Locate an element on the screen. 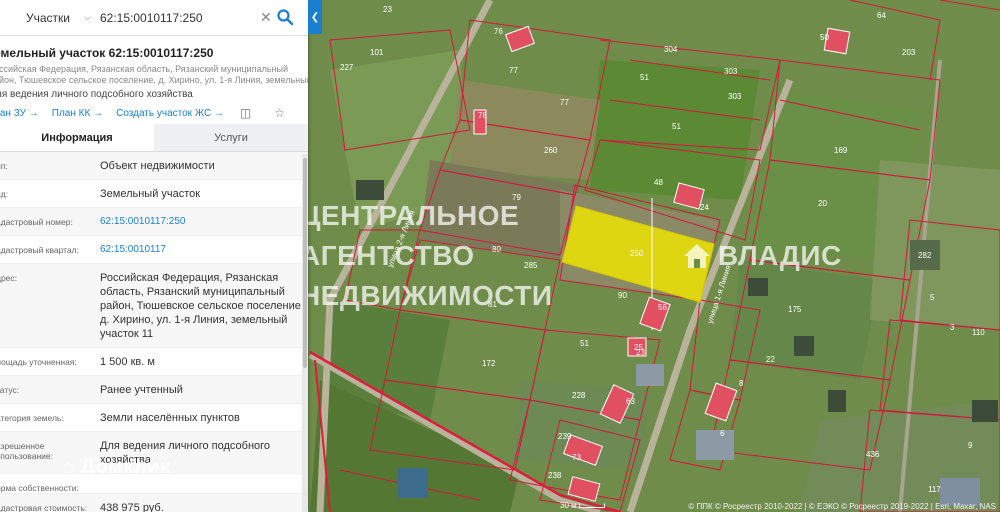 This screenshot has height=512, width=1000. info-value: Ранее учтенный is located at coordinates (141, 390).